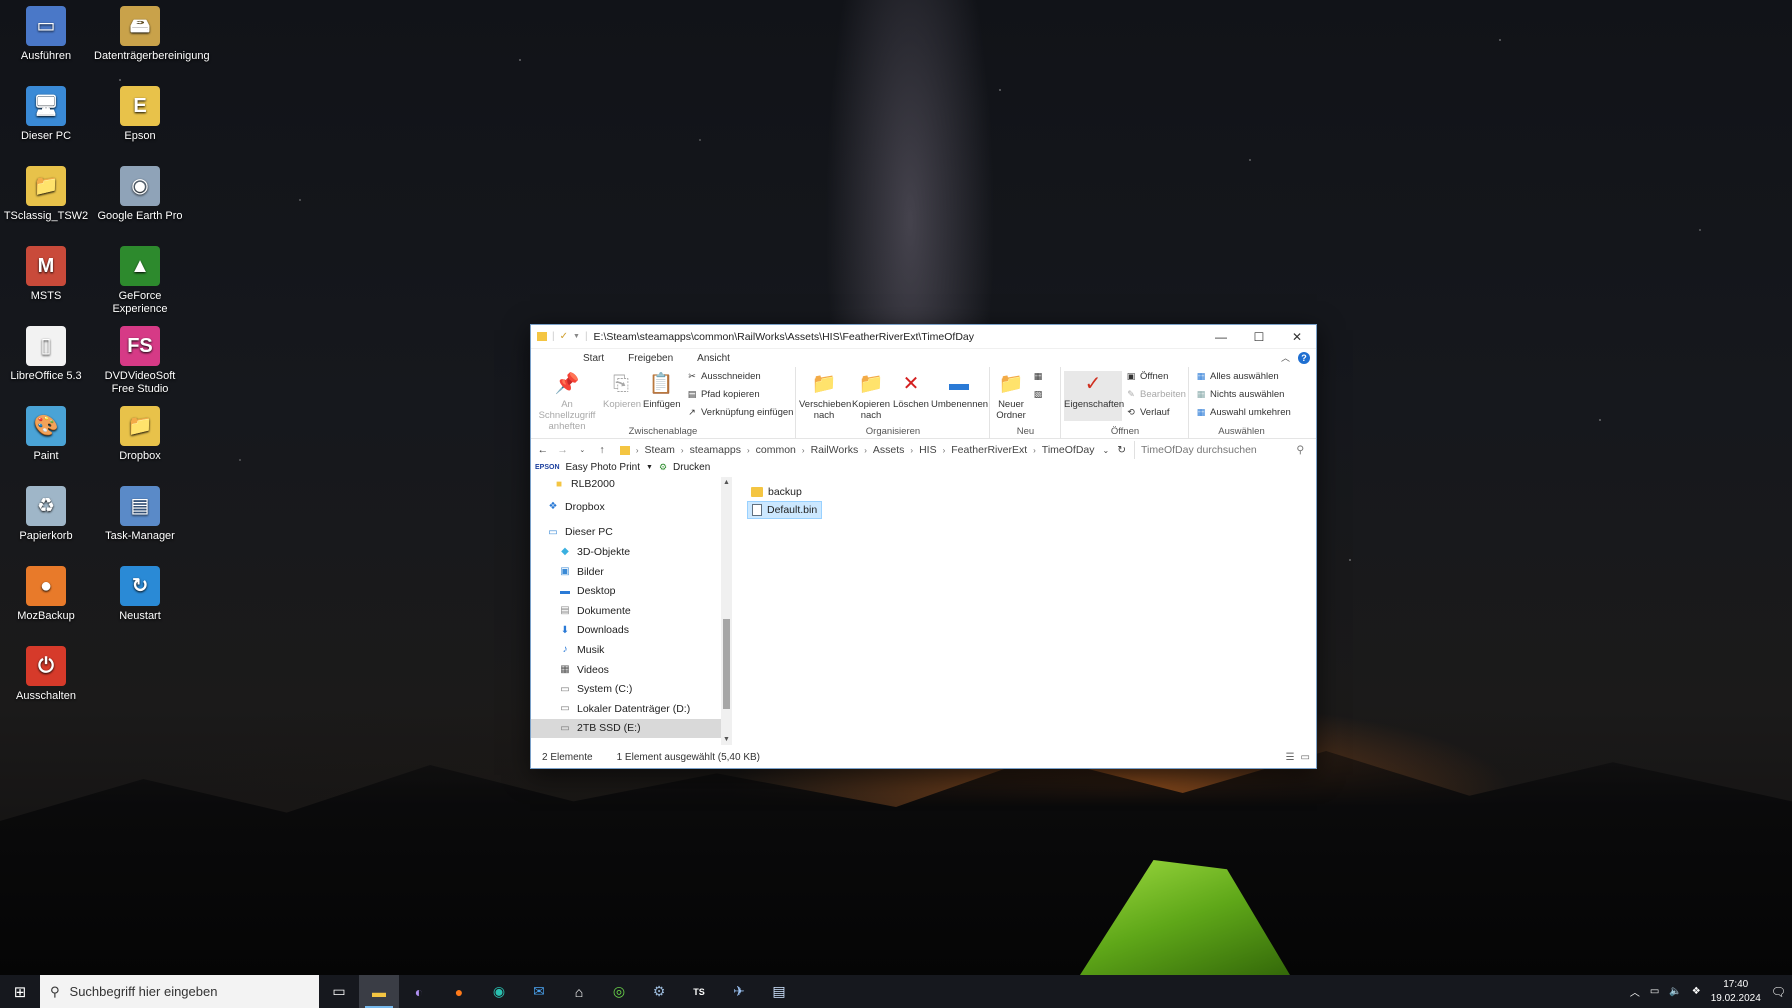  I want to click on new-folder-button: 📁 Neuer Ordner, so click(1011, 396).